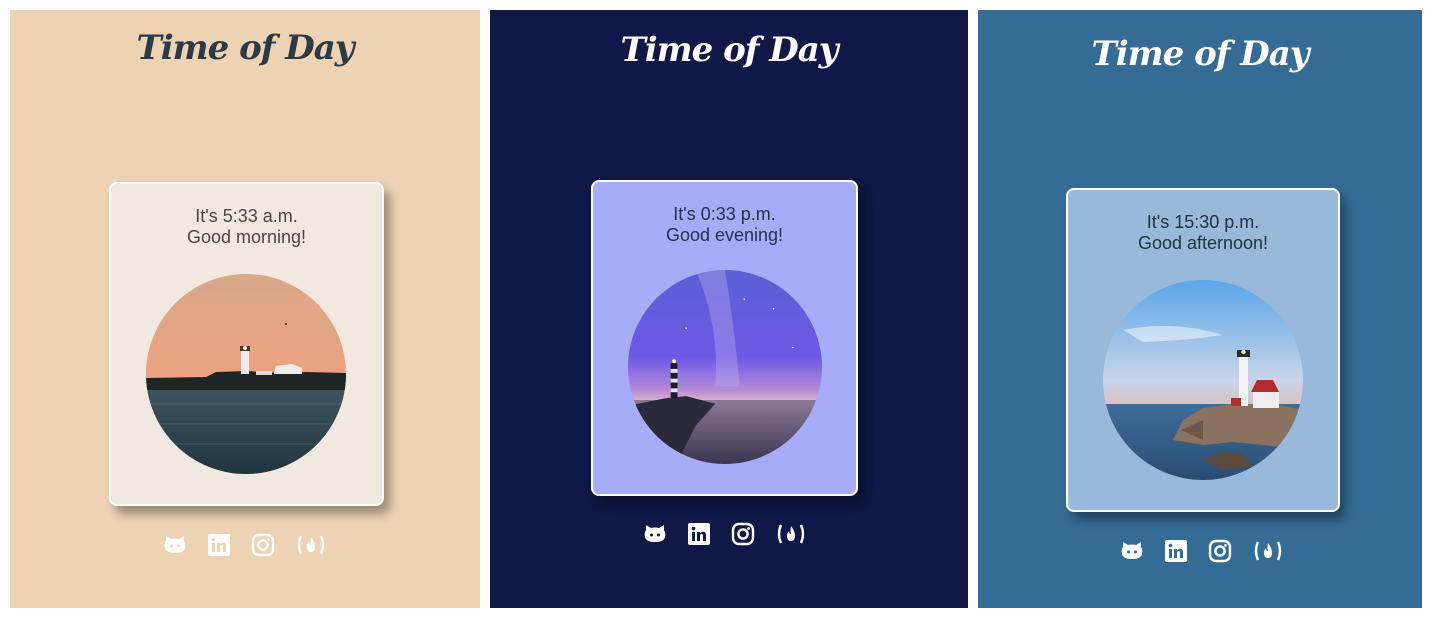 This screenshot has width=1433, height=618. I want to click on lighthouse-afternoon-photo, so click(1203, 380).